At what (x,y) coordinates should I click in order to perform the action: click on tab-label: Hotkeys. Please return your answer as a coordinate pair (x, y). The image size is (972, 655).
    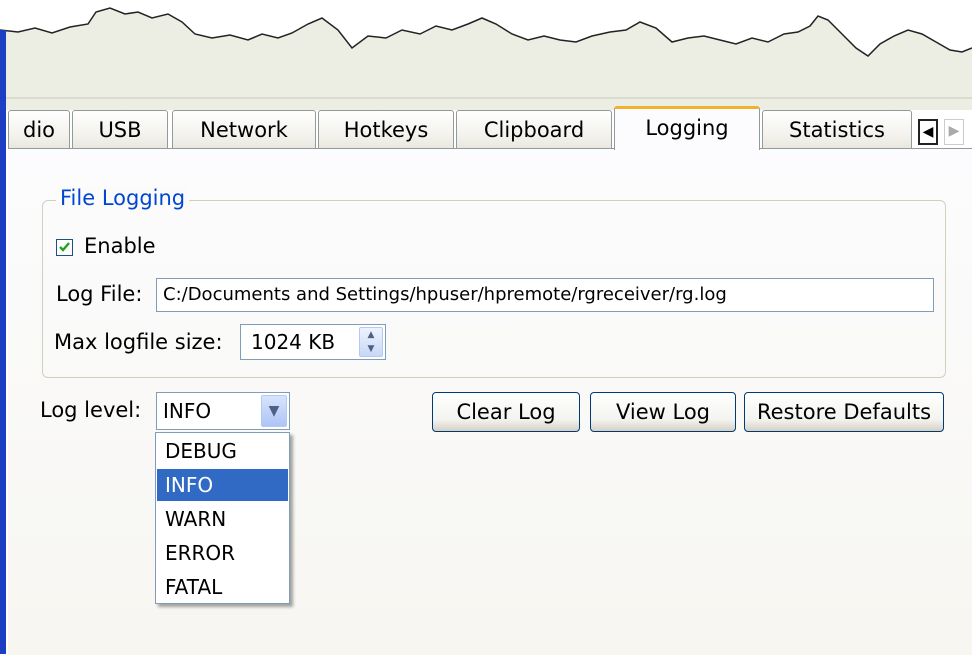
    Looking at the image, I should click on (386, 130).